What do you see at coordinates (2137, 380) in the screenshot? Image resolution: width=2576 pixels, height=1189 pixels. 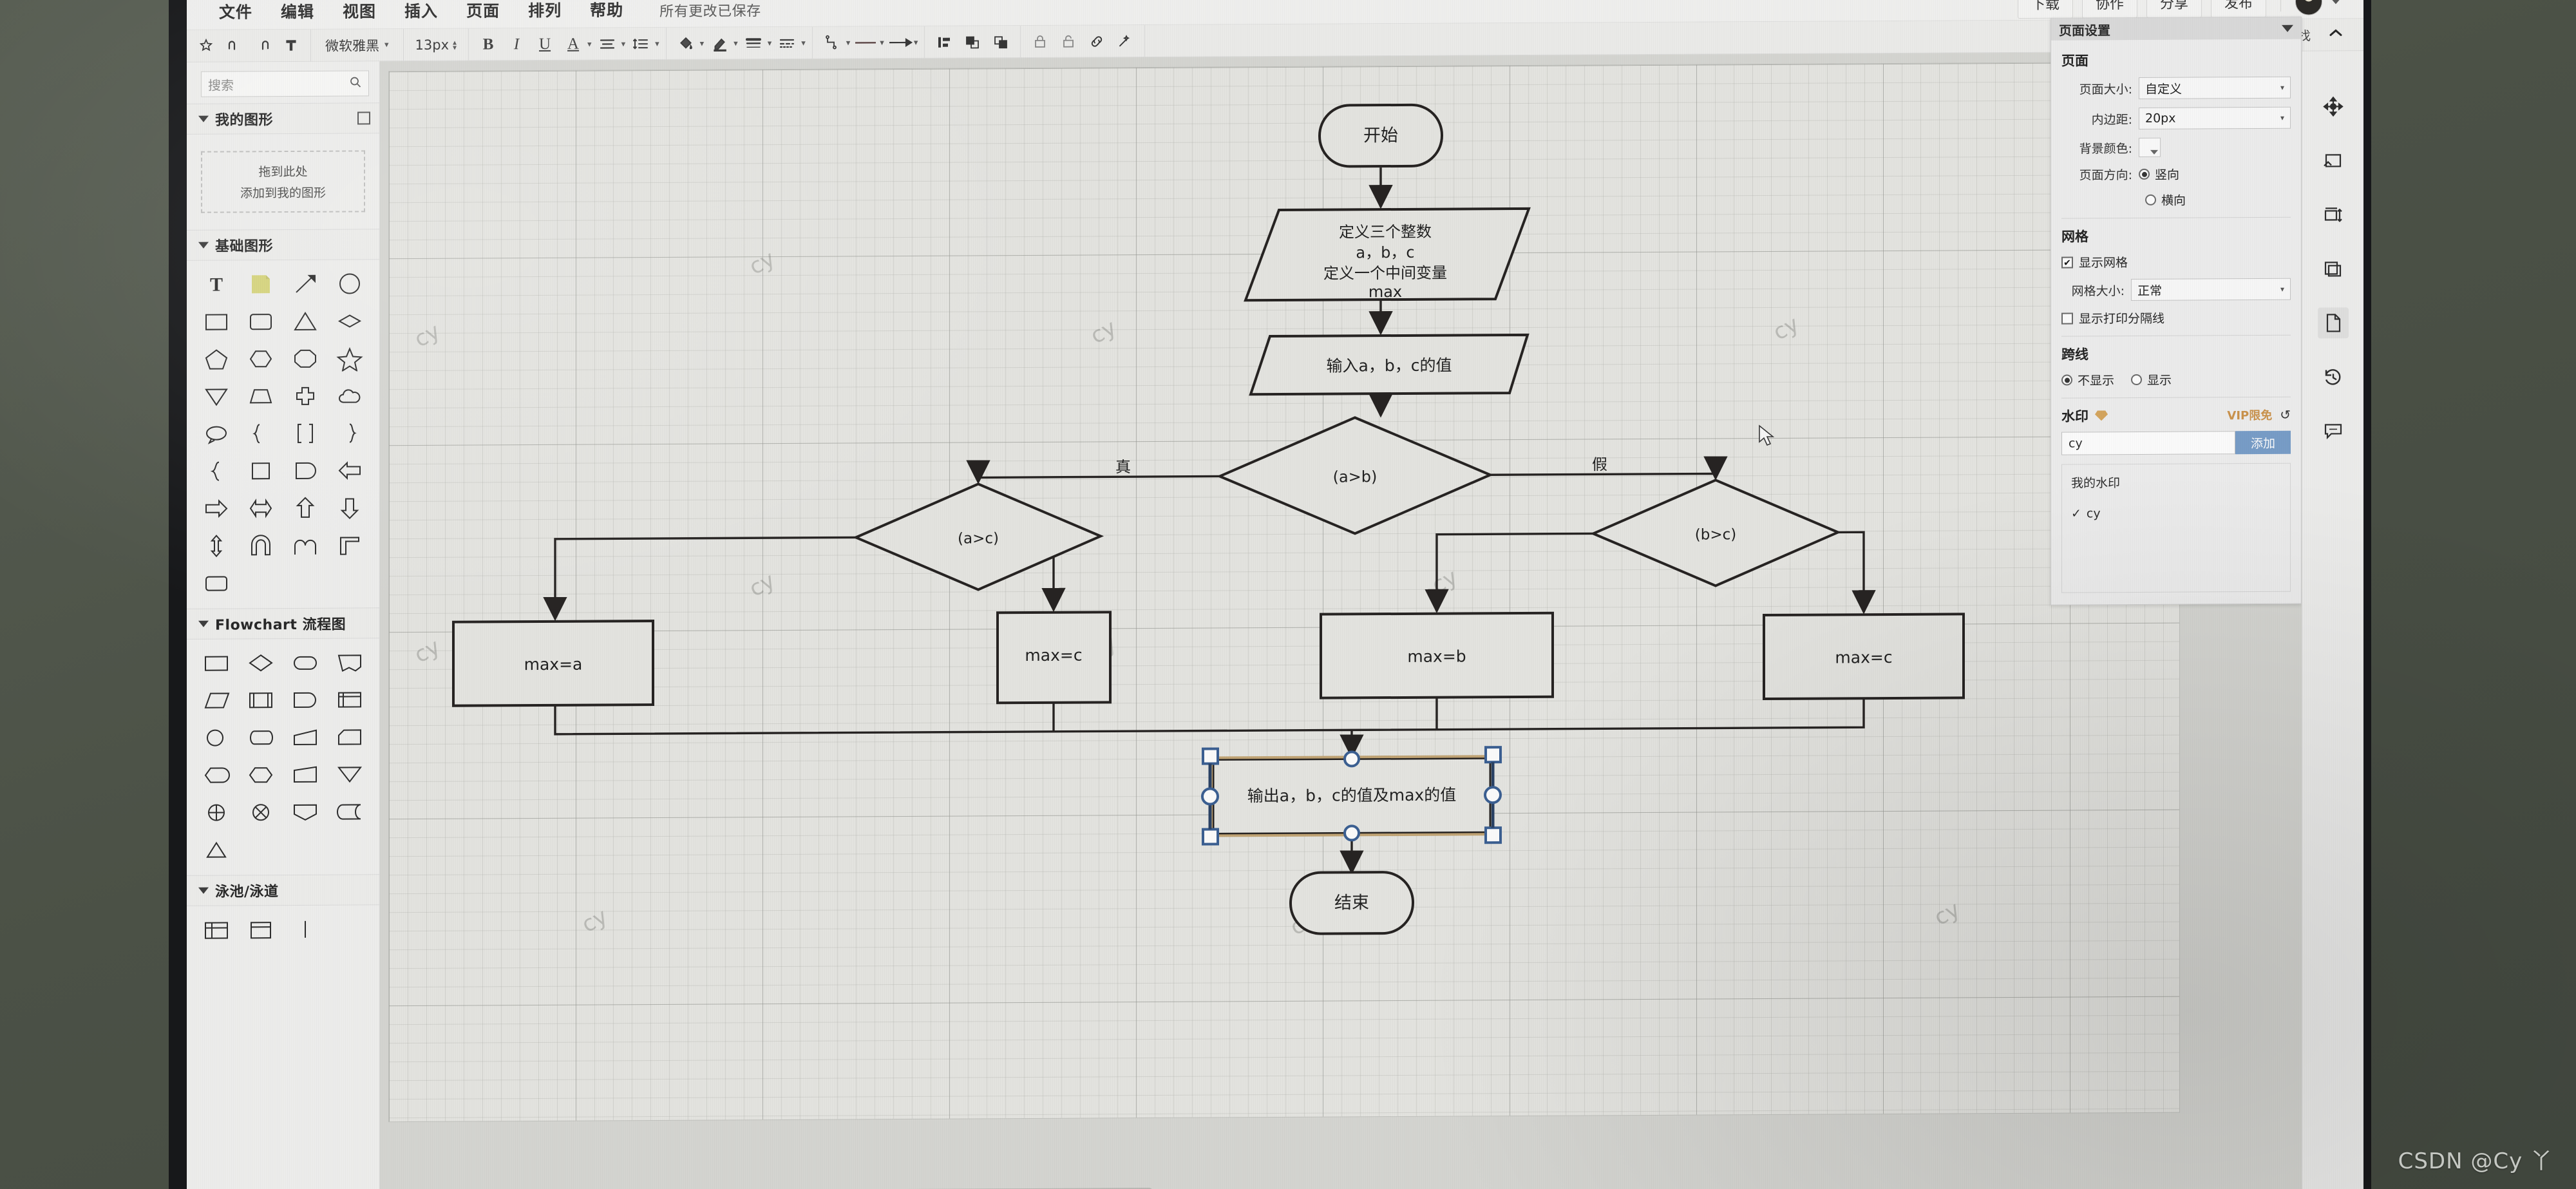 I see `radio-crossline-show` at bounding box center [2137, 380].